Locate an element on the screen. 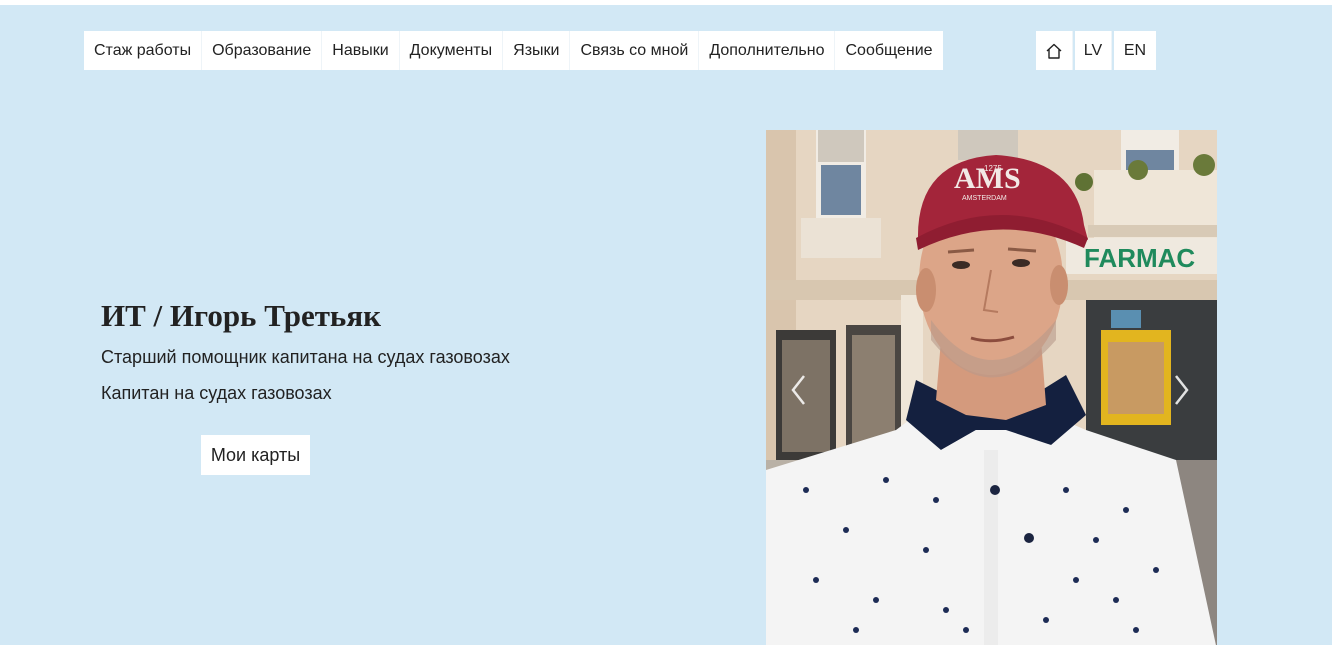 Image resolution: width=1332 pixels, height=645 pixels. svg-text: 1275 is located at coordinates (993, 168).